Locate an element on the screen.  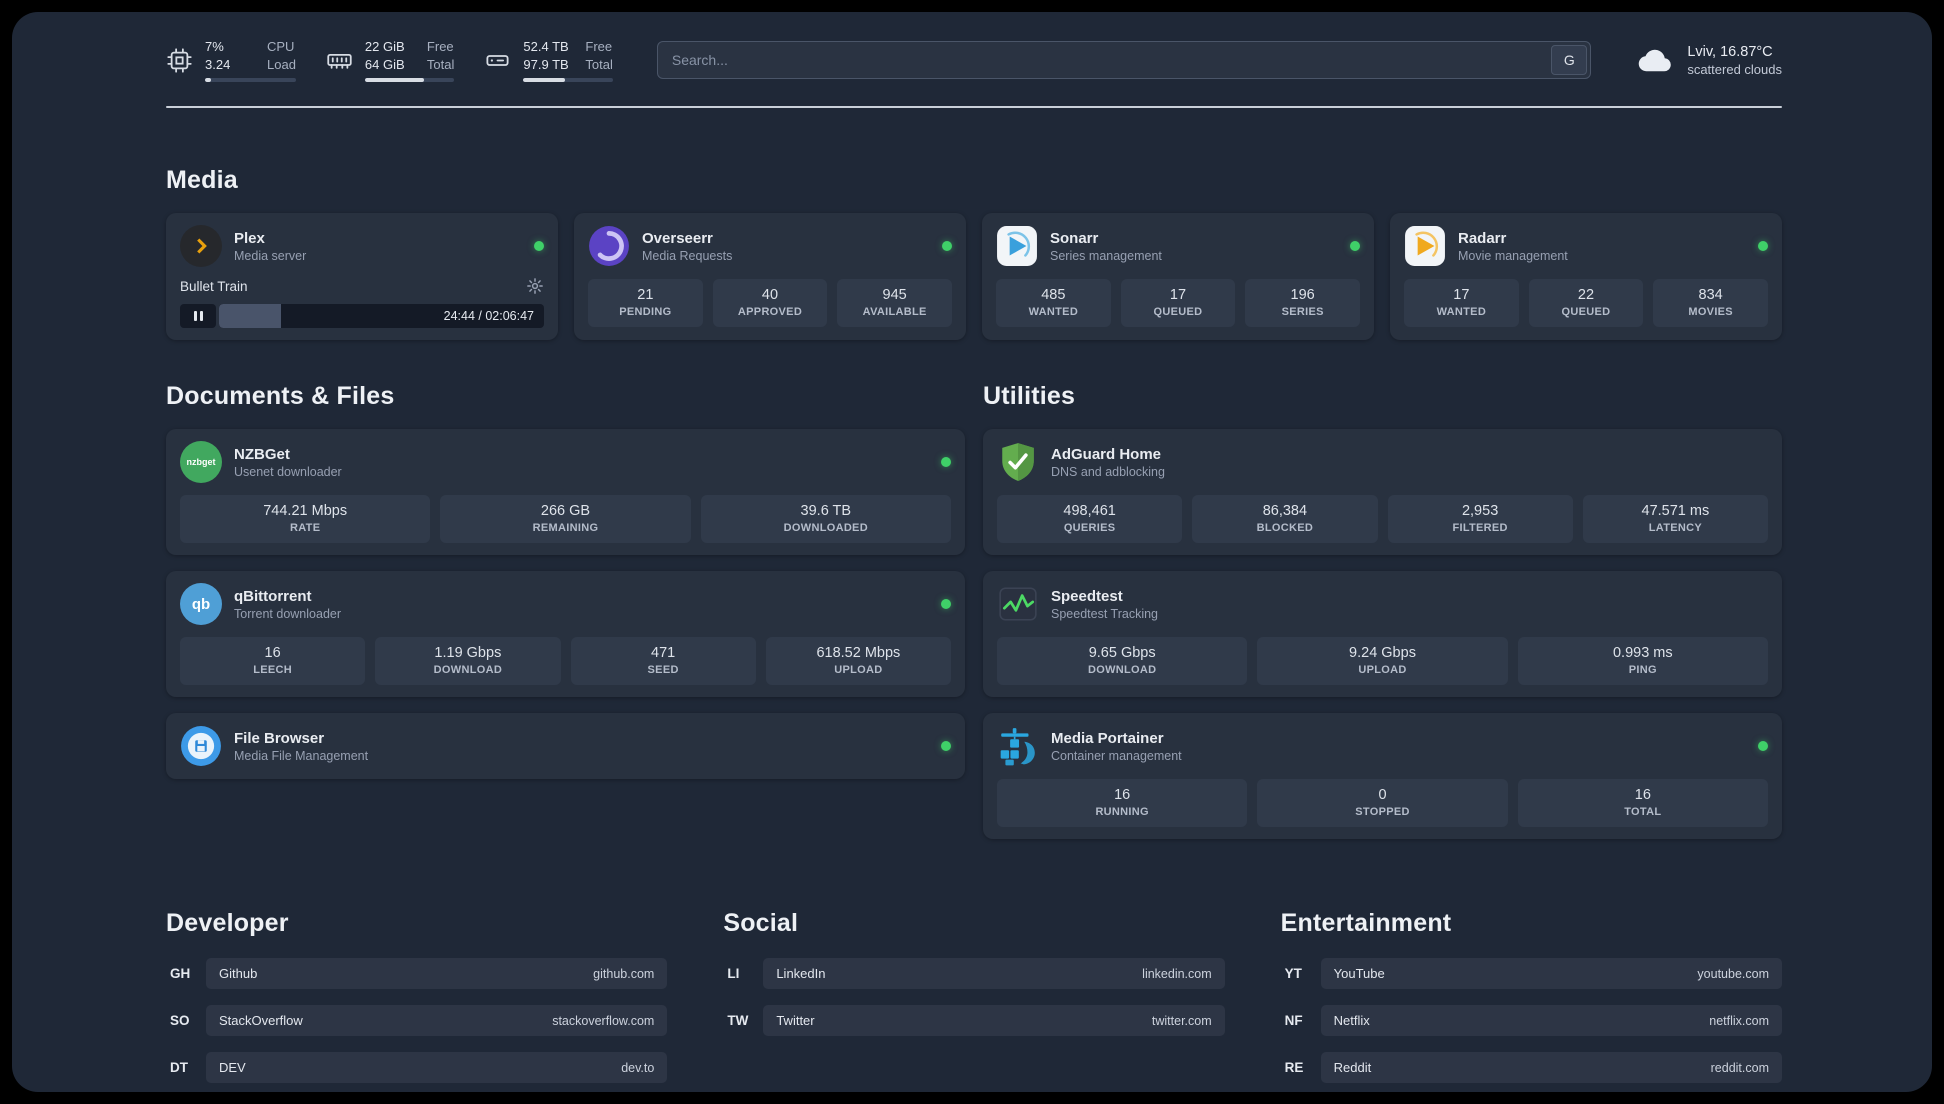
card-title: Speedtest is located at coordinates (1087, 596).